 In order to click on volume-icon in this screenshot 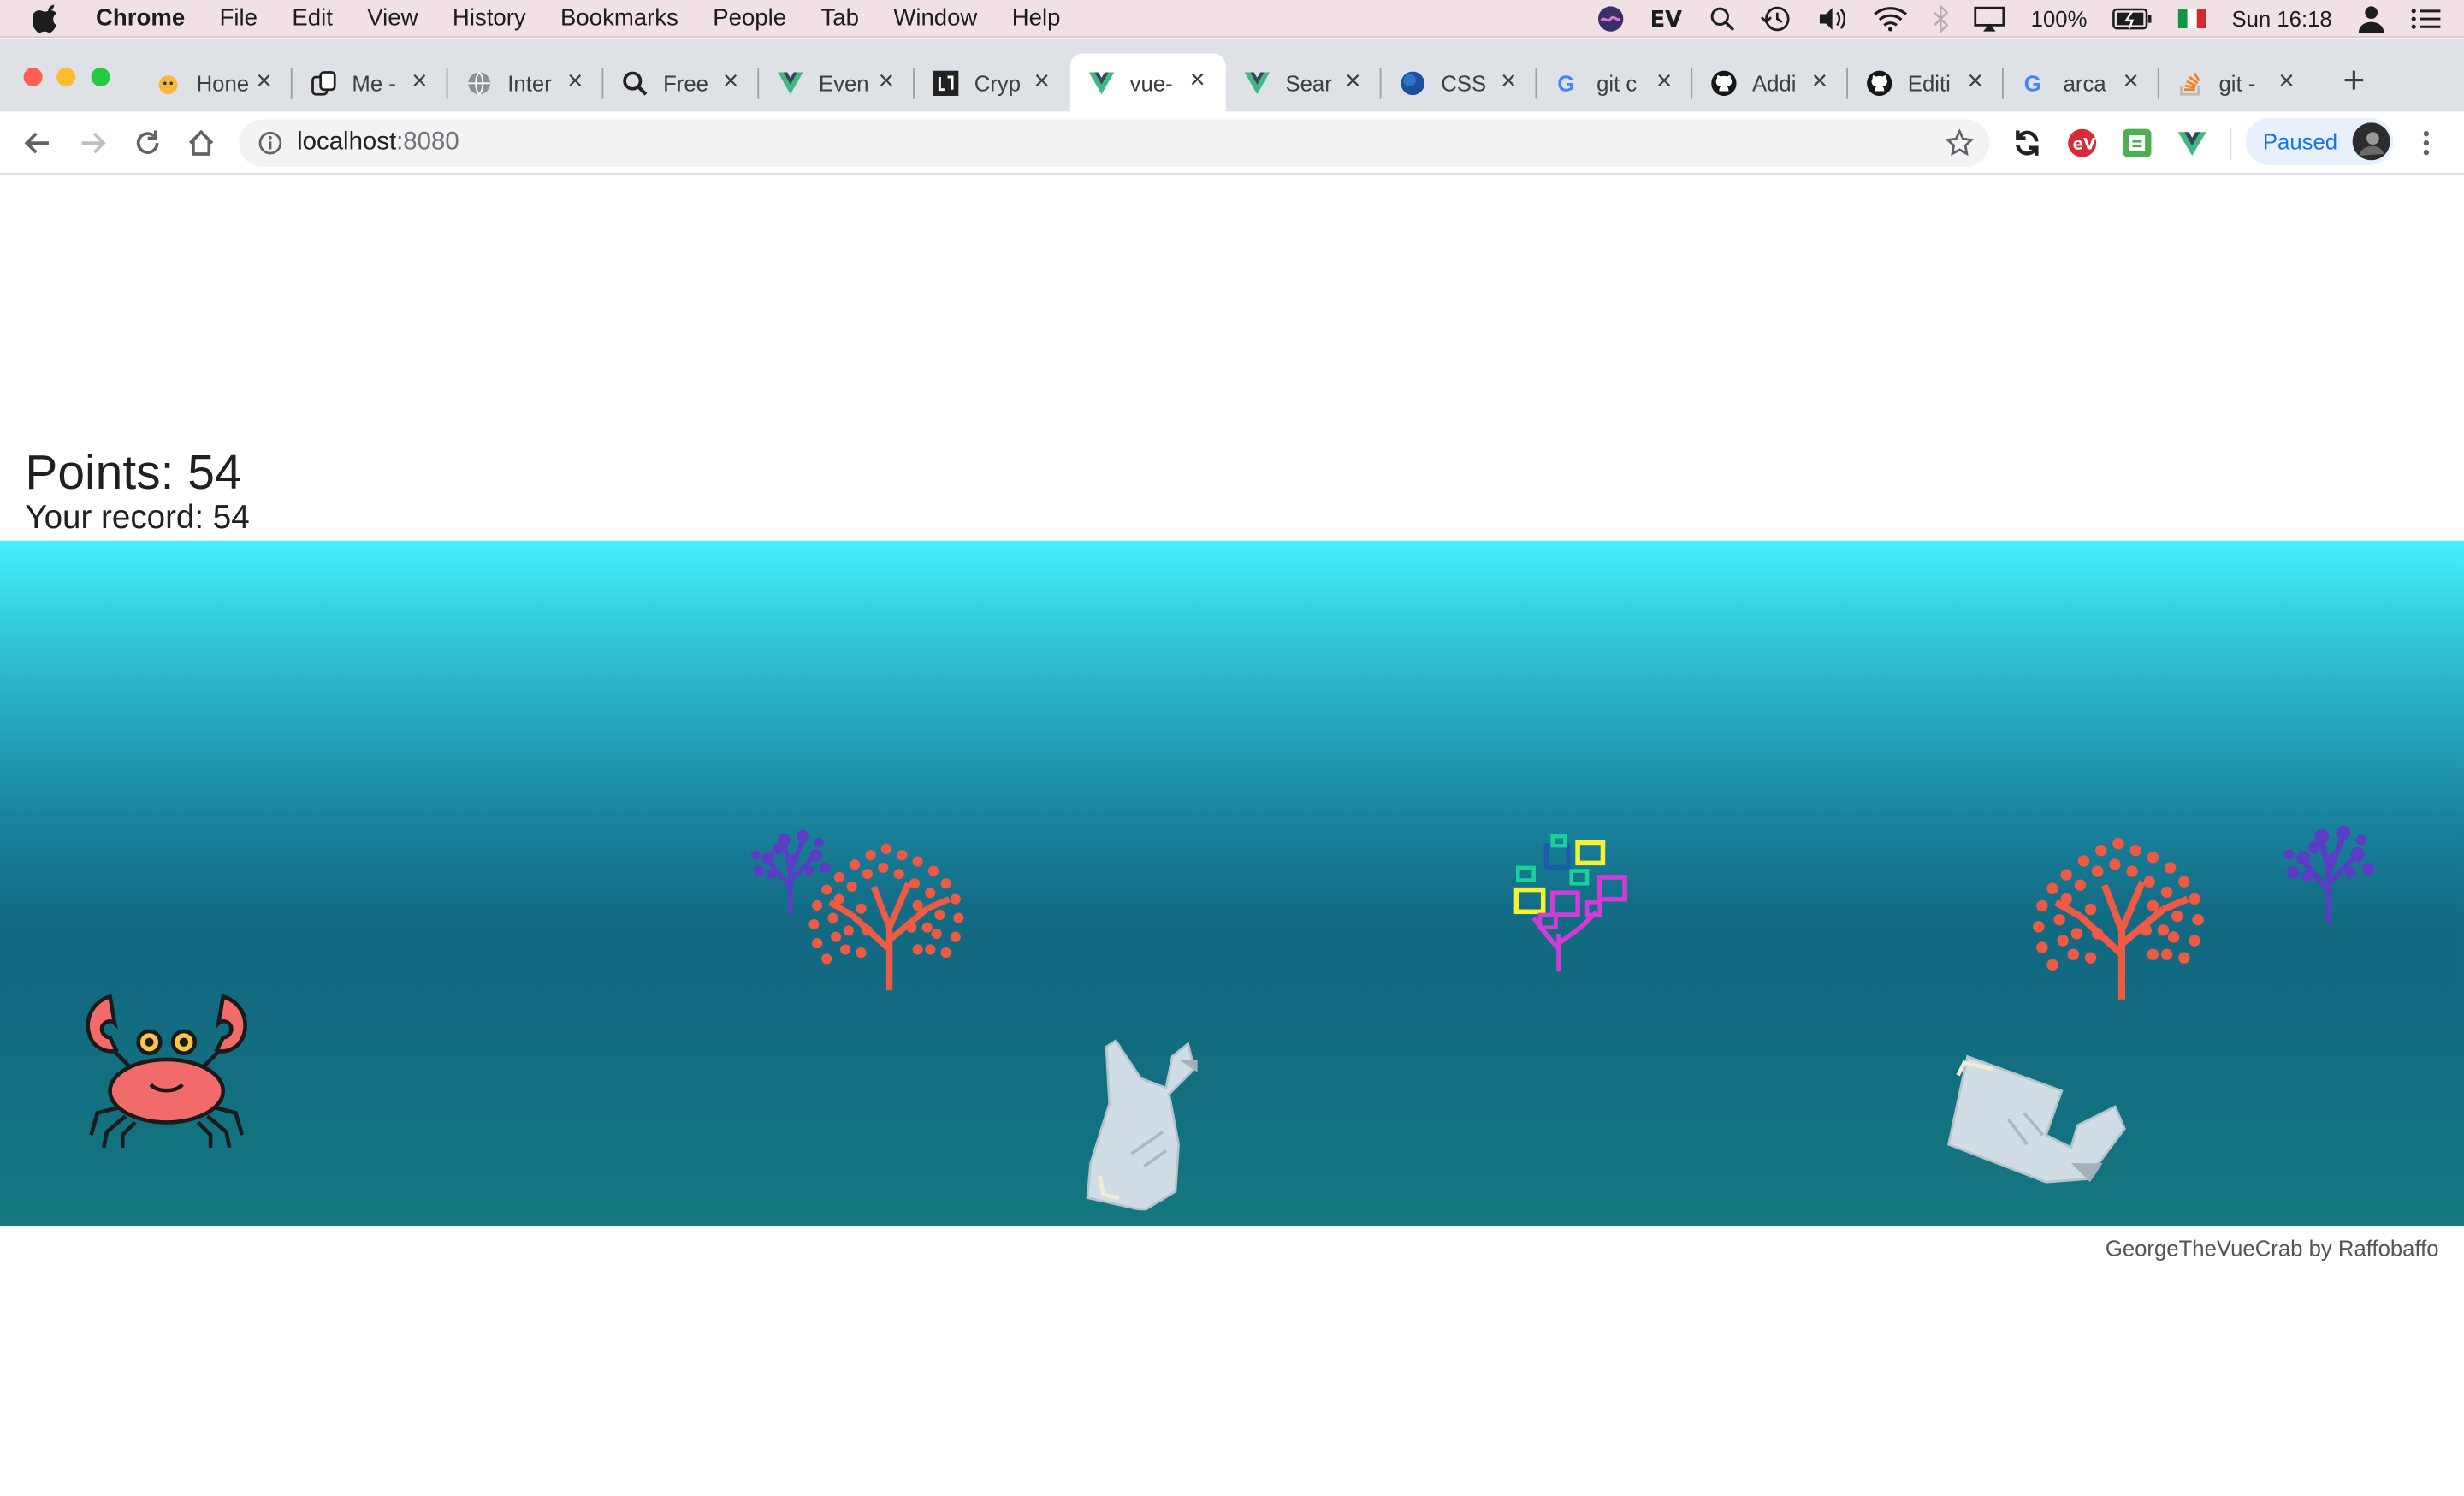, I will do `click(1833, 18)`.